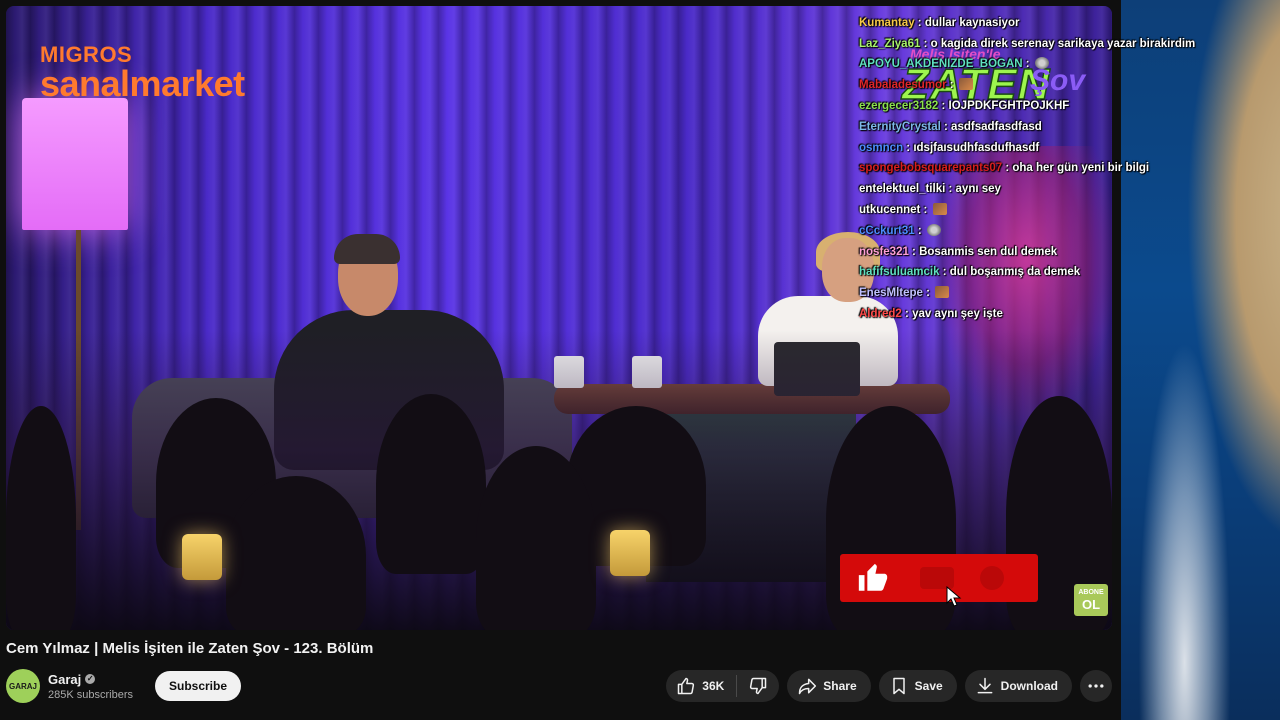 The image size is (1280, 720). What do you see at coordinates (1019, 231) in the screenshot?
I see `chat-message: cCckurt31 :` at bounding box center [1019, 231].